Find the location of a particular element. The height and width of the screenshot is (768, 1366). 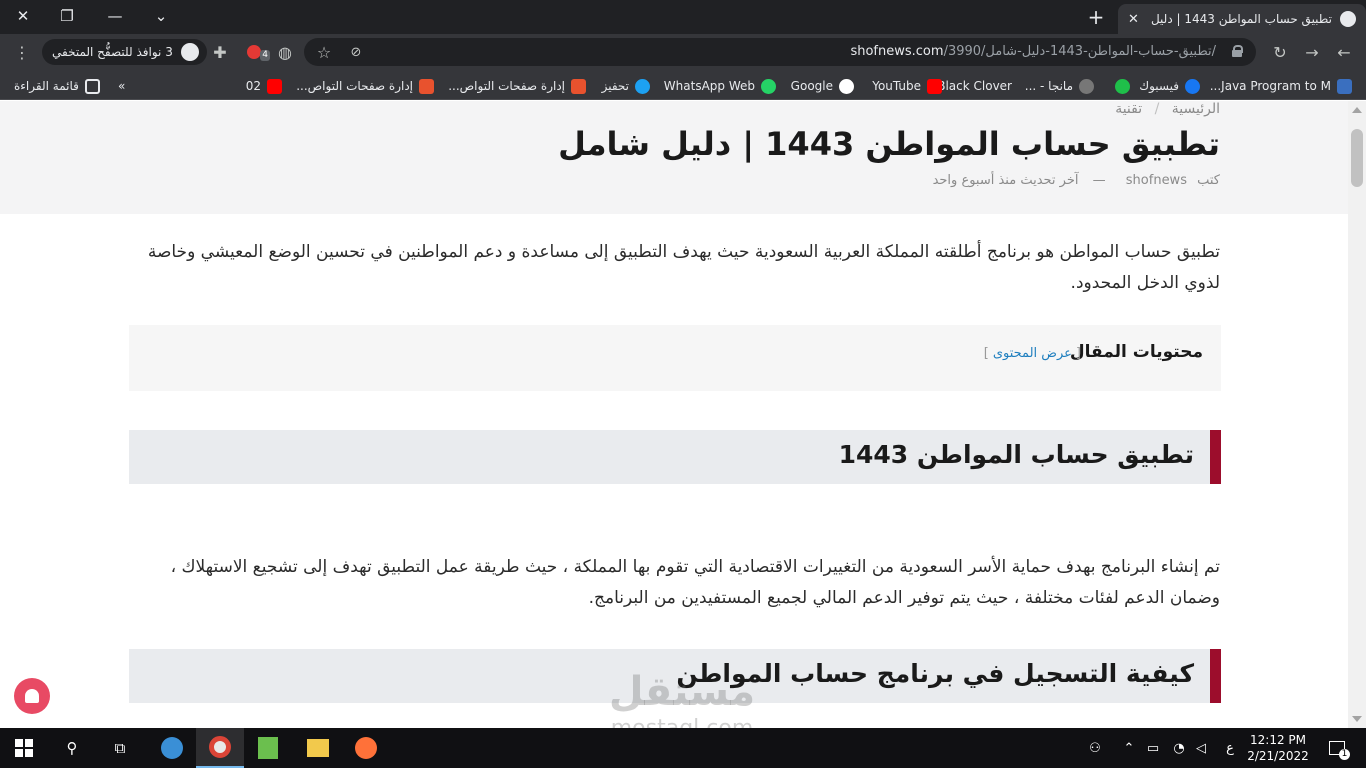

window-close-icon: ✕ is located at coordinates (23, 16).